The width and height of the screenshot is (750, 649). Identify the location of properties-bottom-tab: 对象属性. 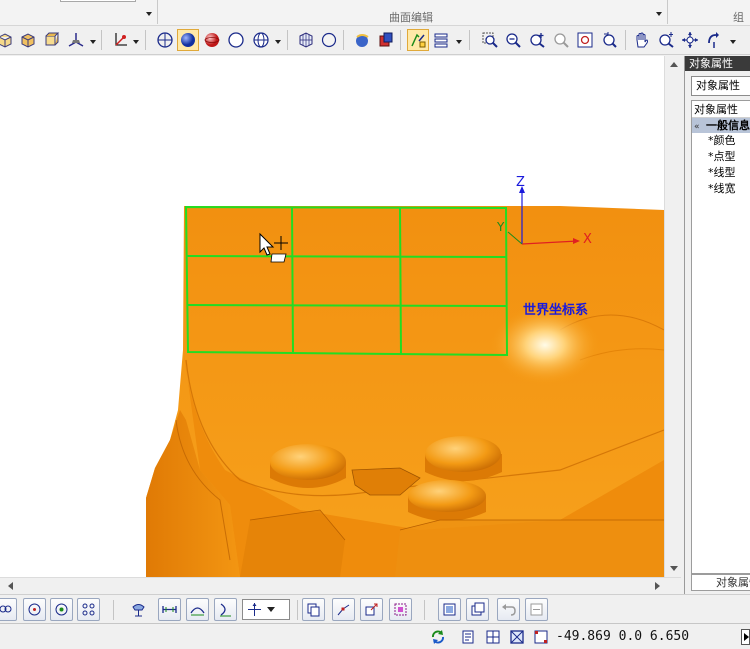
(720, 582).